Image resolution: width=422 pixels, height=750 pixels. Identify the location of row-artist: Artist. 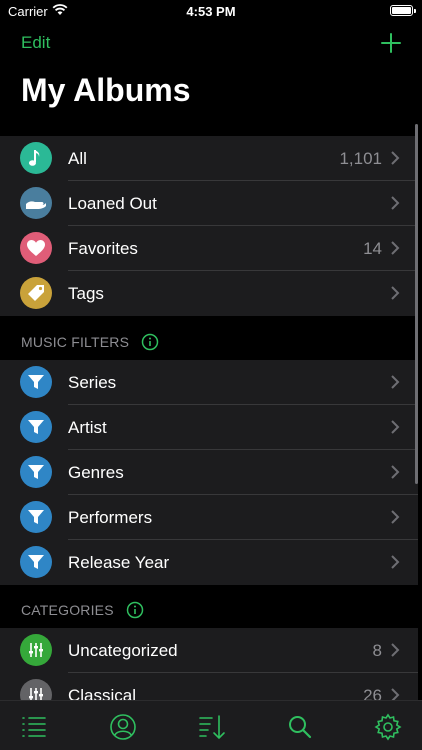
(209, 427).